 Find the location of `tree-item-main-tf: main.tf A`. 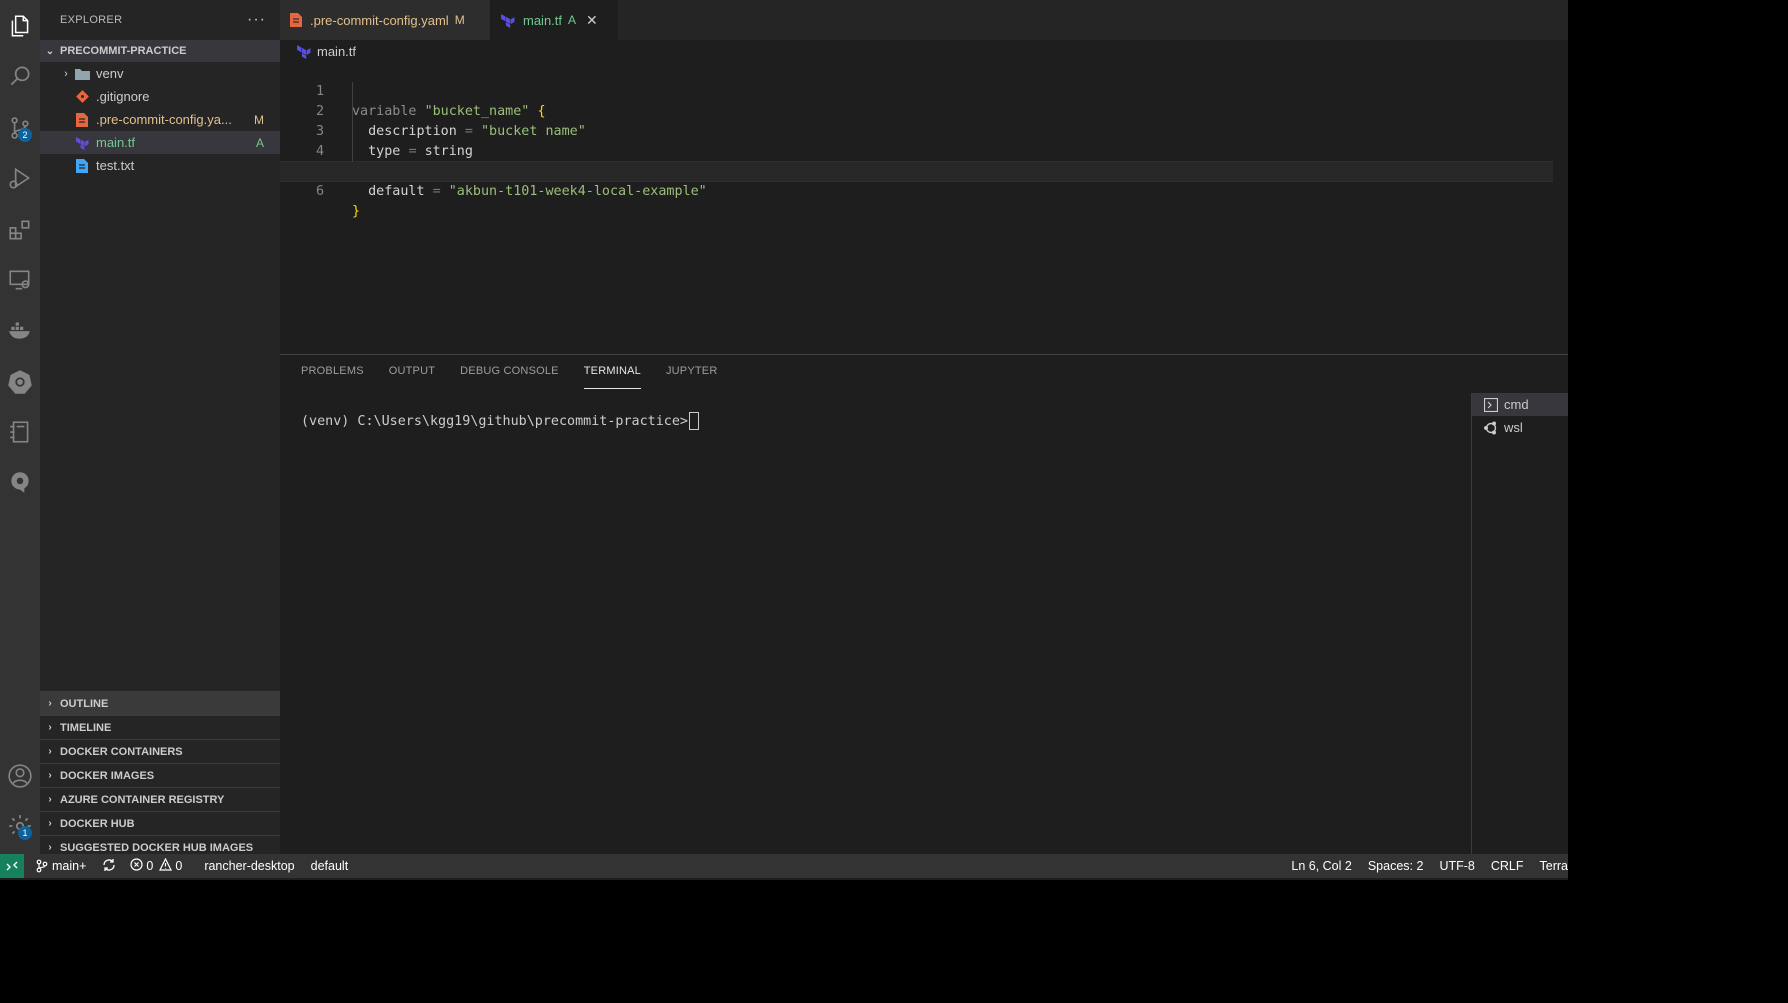

tree-item-main-tf: main.tf A is located at coordinates (160, 142).